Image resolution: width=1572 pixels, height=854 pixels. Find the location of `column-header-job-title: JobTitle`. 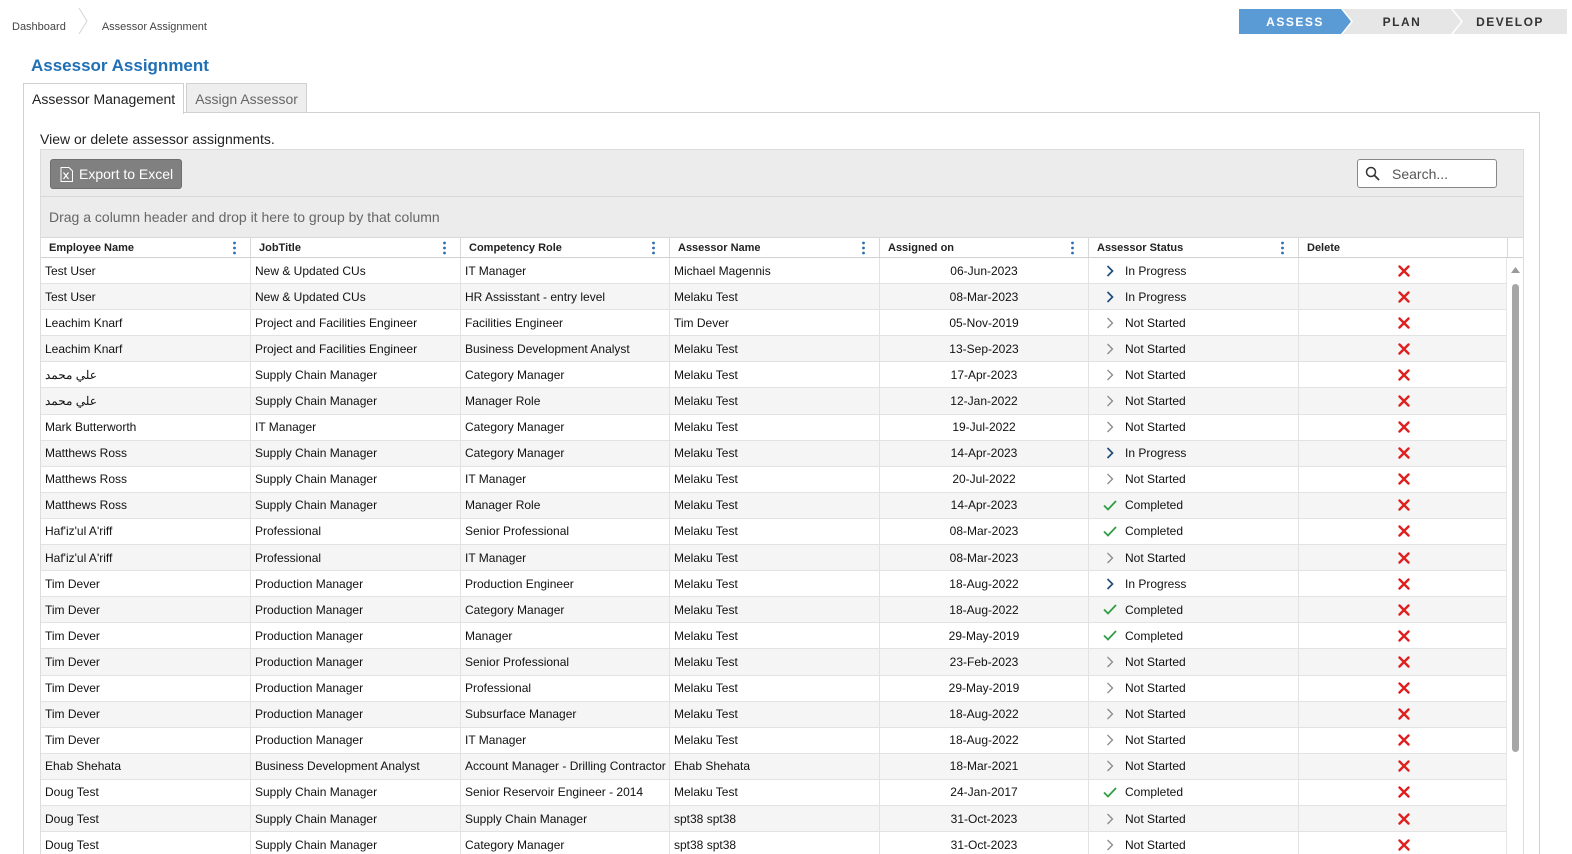

column-header-job-title: JobTitle is located at coordinates (356, 247).